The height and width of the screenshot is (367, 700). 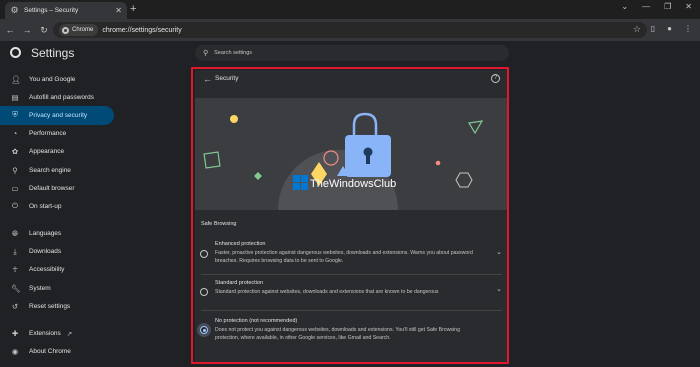 I want to click on new-tab-icon: +, so click(x=133, y=9).